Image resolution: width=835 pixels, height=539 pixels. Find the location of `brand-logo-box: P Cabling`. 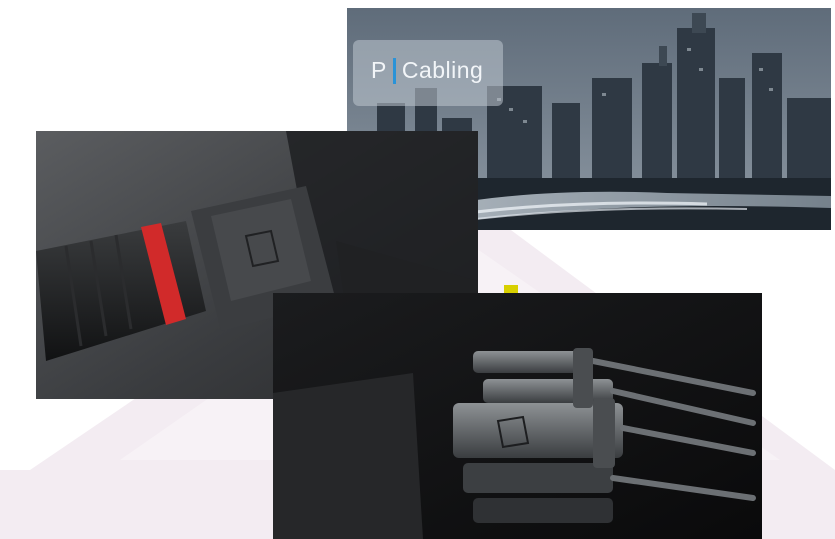

brand-logo-box: P Cabling is located at coordinates (428, 73).